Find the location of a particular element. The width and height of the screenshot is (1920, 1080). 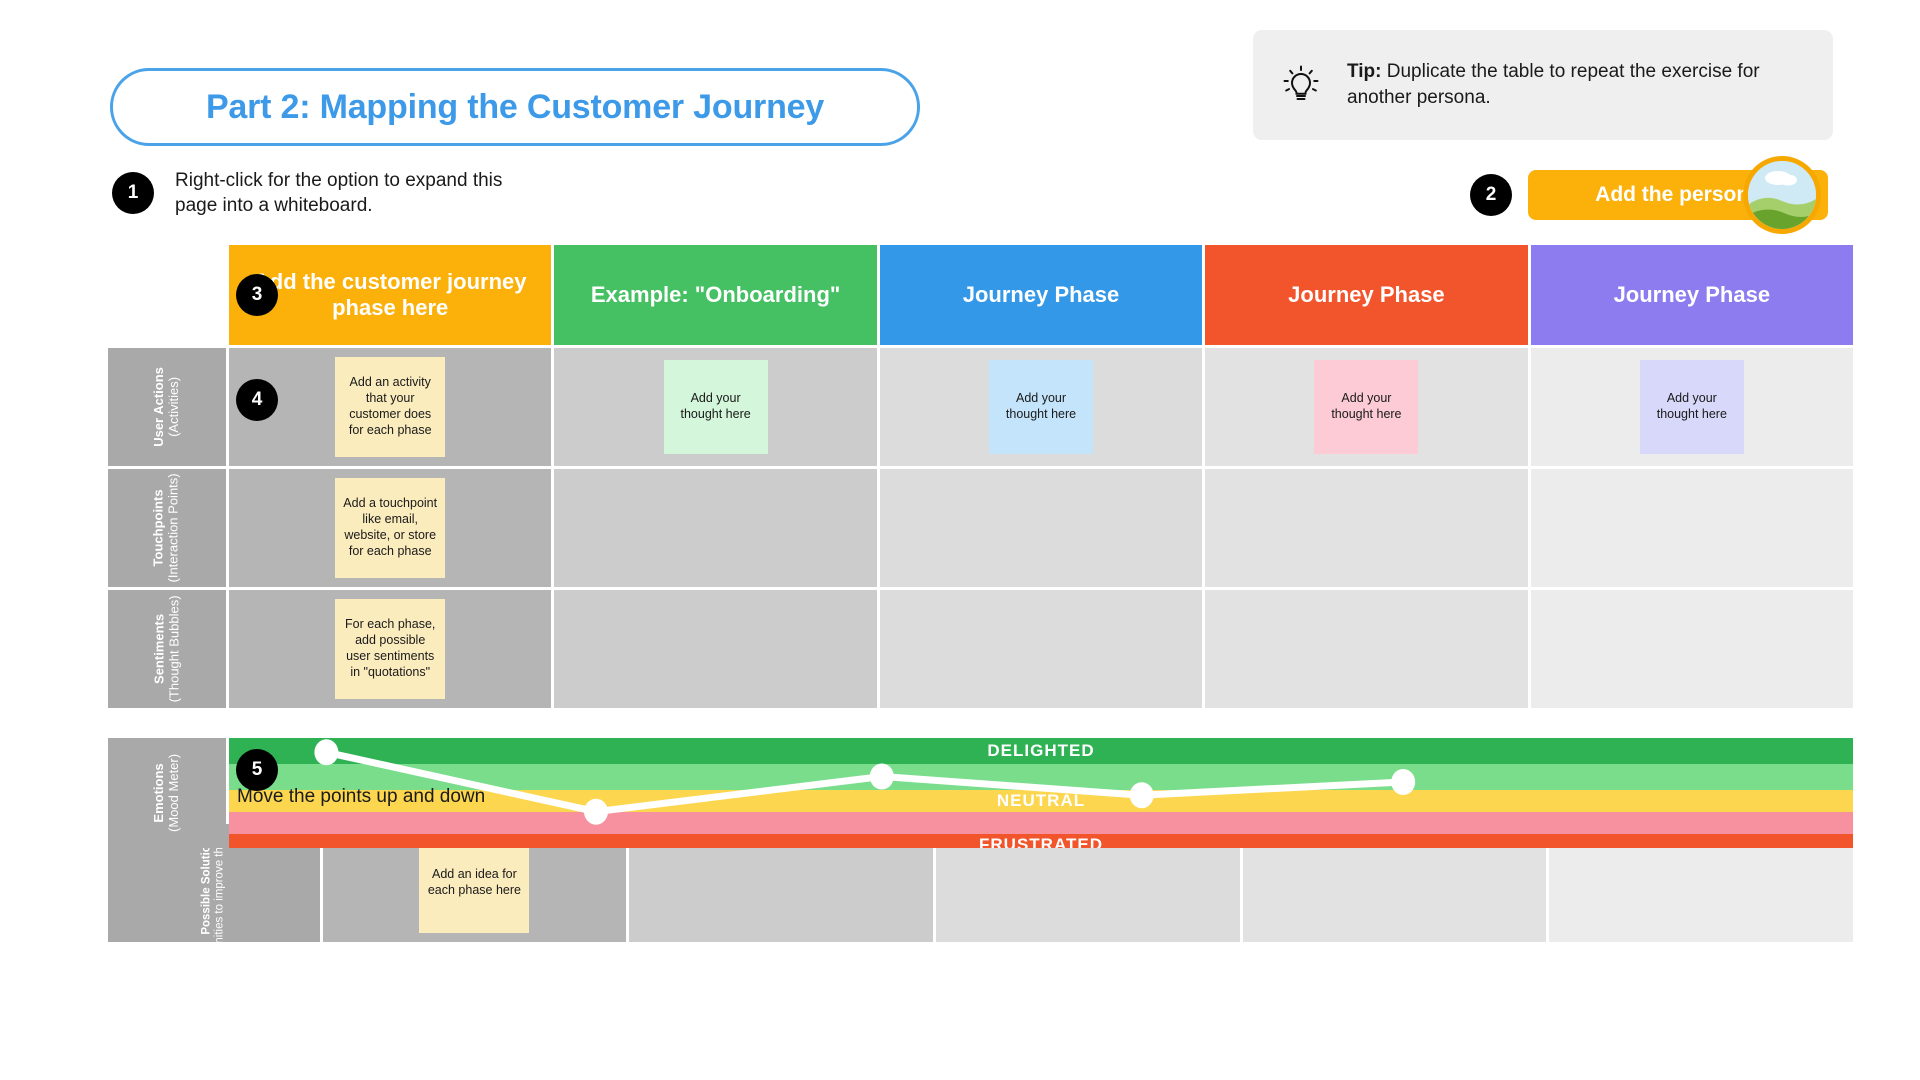

cell-r2-c3 is located at coordinates (1366, 649).